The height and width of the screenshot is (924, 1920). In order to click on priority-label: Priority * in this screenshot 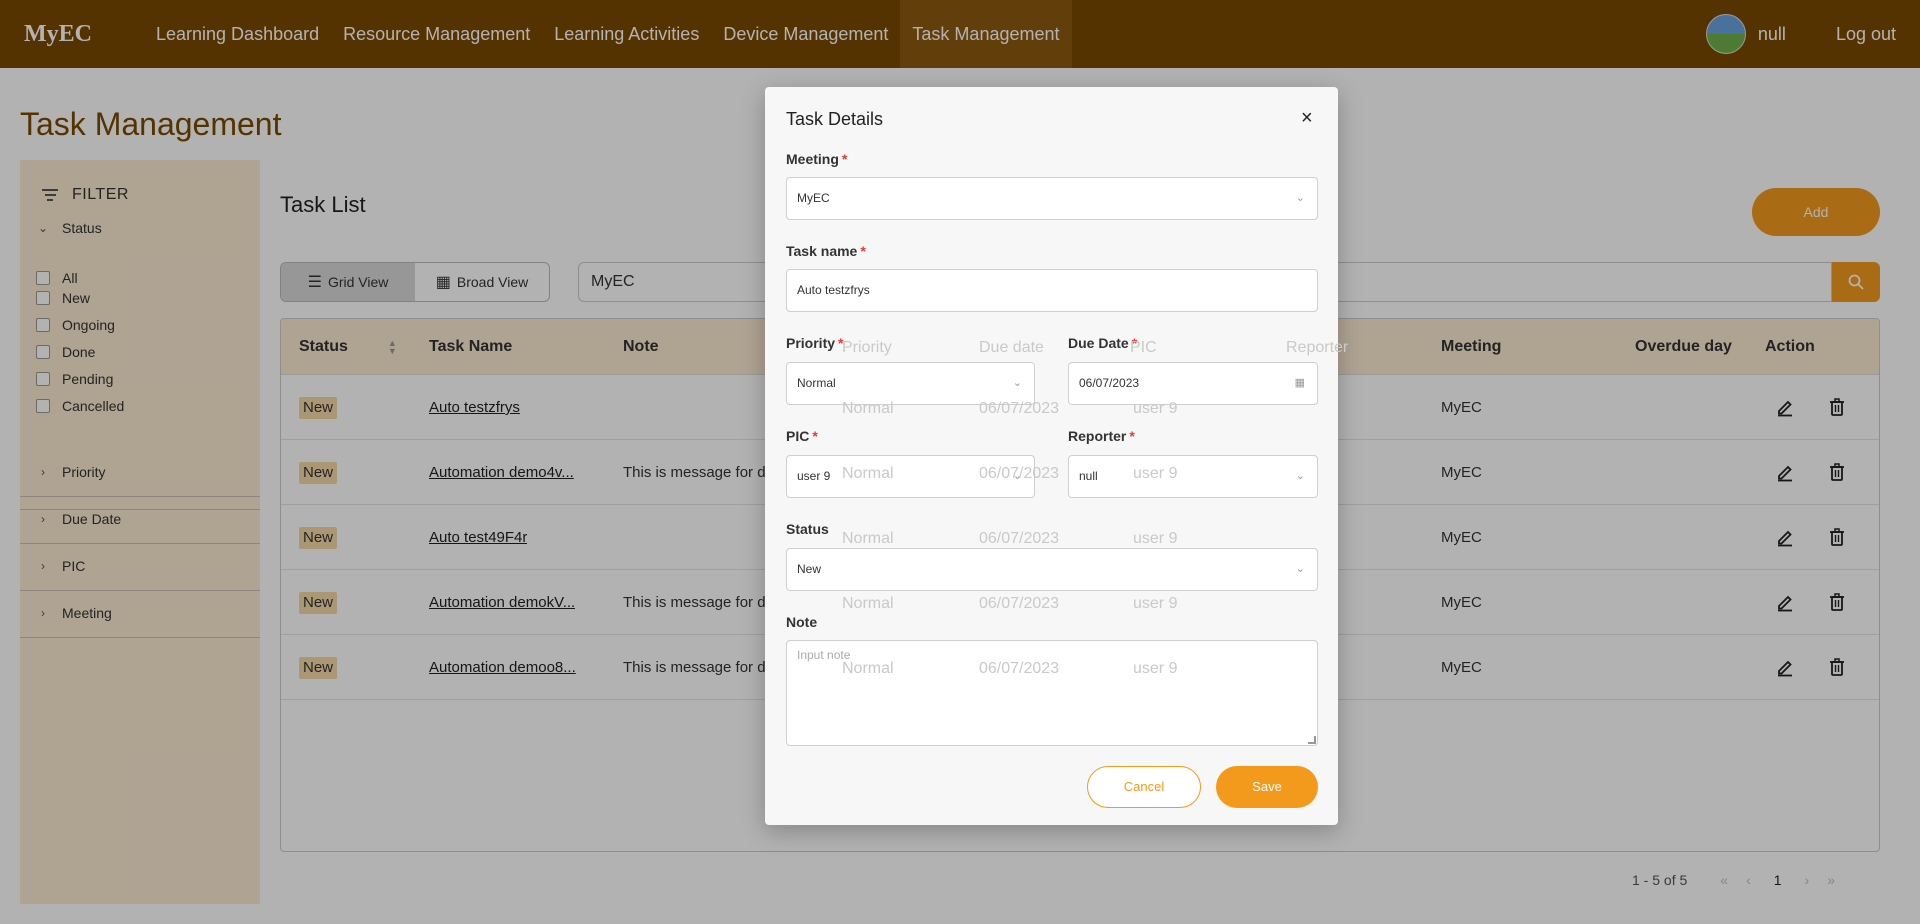, I will do `click(815, 343)`.